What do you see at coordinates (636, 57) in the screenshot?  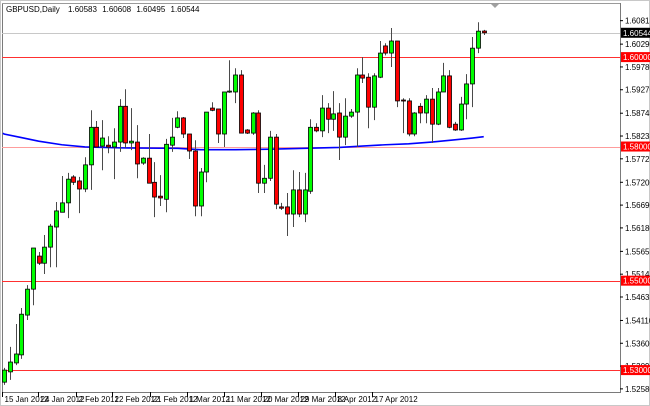 I see `level-price-label: 1.60000` at bounding box center [636, 57].